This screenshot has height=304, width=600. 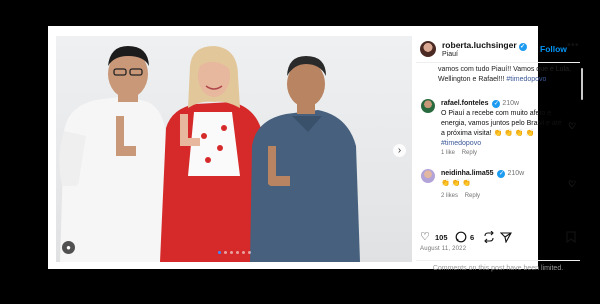 What do you see at coordinates (460, 196) in the screenshot?
I see `comment-meta: 2 likes Reply` at bounding box center [460, 196].